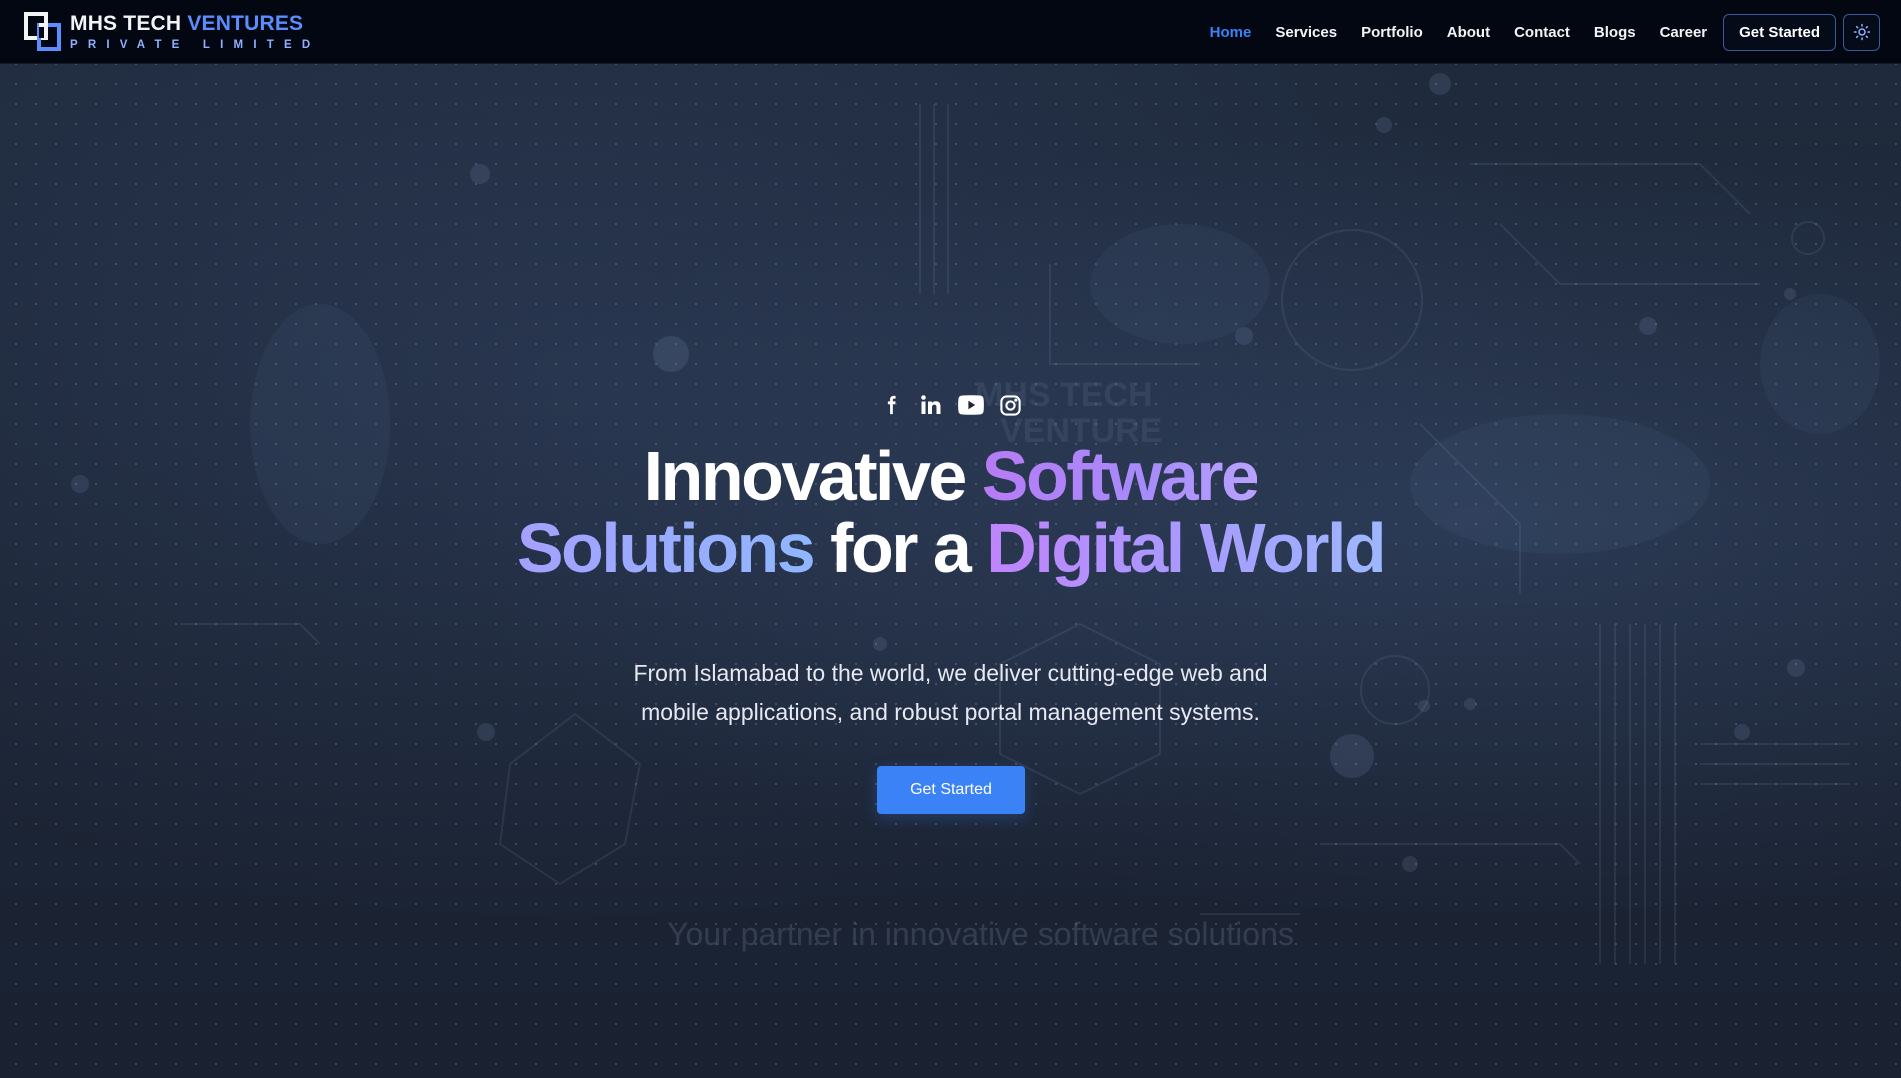 Image resolution: width=1901 pixels, height=1078 pixels. I want to click on nav-home: Home, so click(1231, 32).